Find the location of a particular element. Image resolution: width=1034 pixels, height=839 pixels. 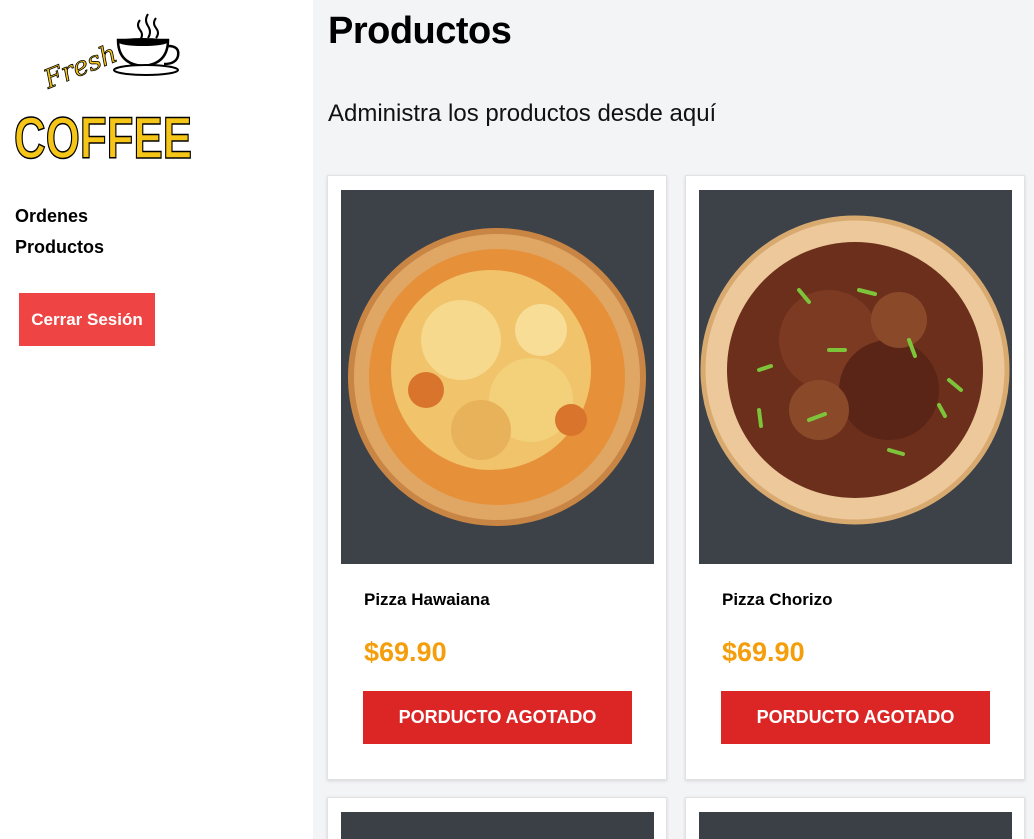

page-title: Productos is located at coordinates (420, 31).